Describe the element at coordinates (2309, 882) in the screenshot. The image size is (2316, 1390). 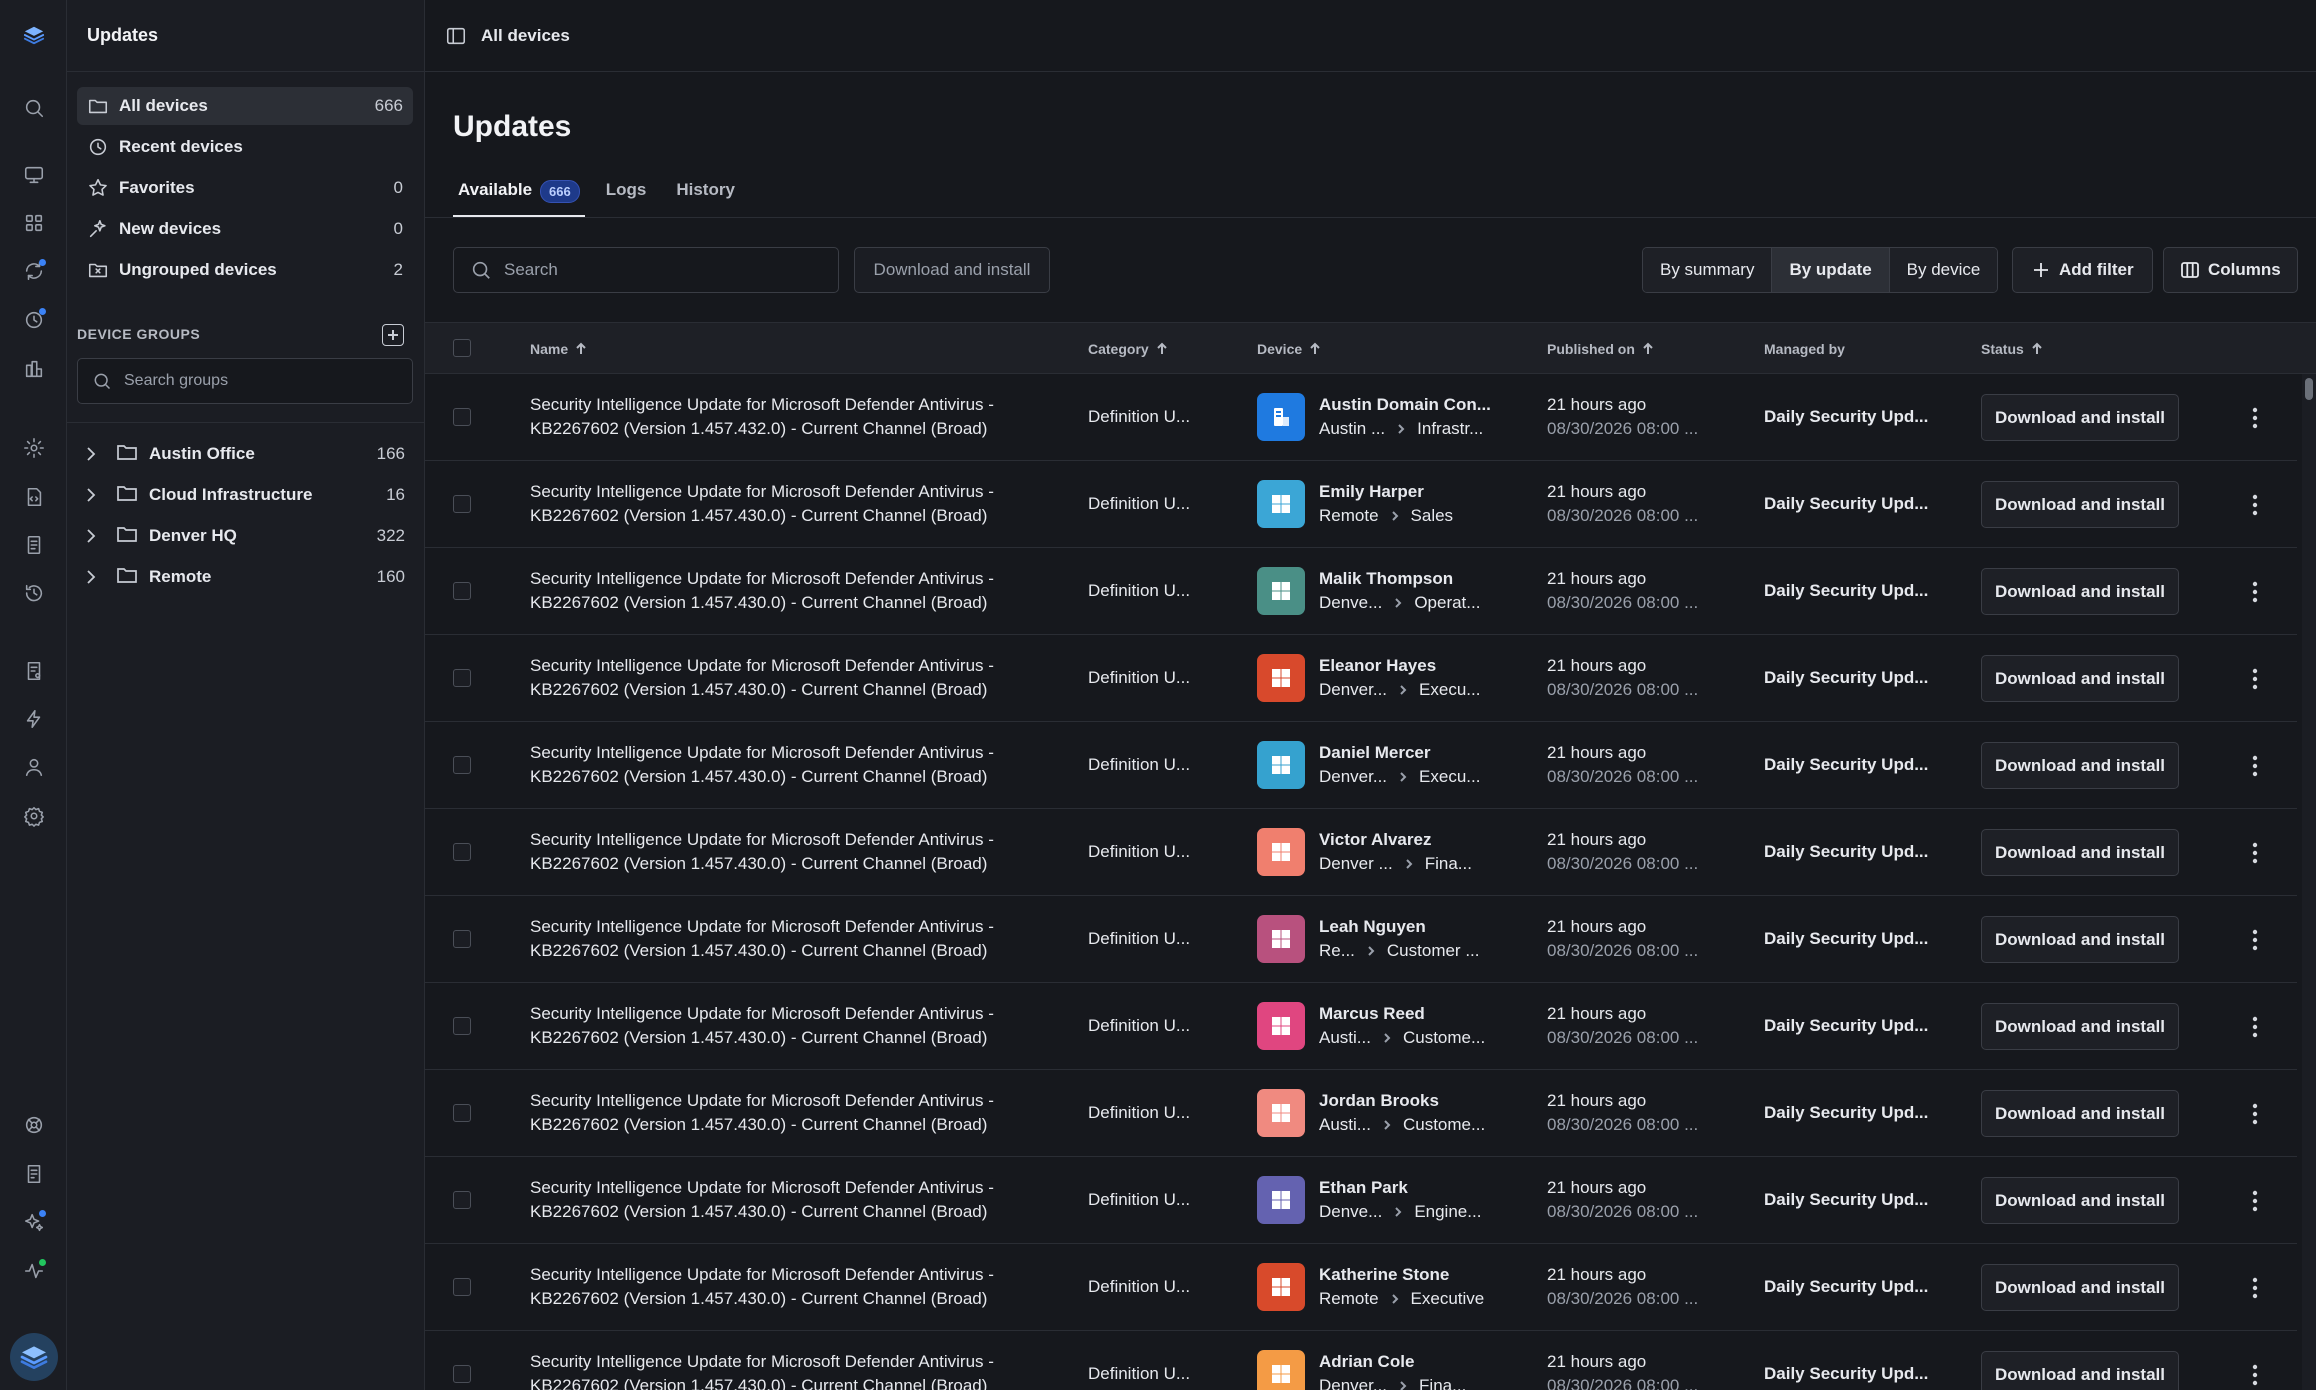
I see `scrollbar` at that location.